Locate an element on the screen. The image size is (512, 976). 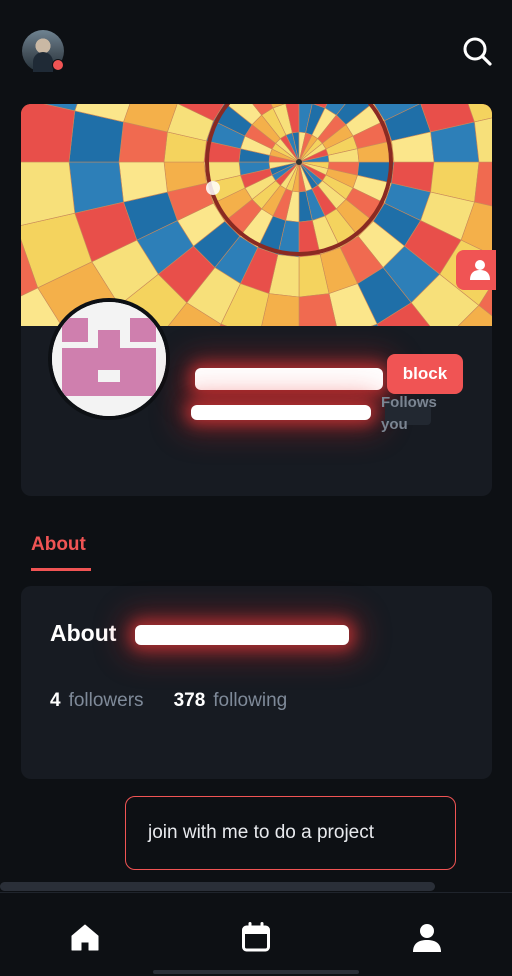
profile-icon is located at coordinates (427, 938).